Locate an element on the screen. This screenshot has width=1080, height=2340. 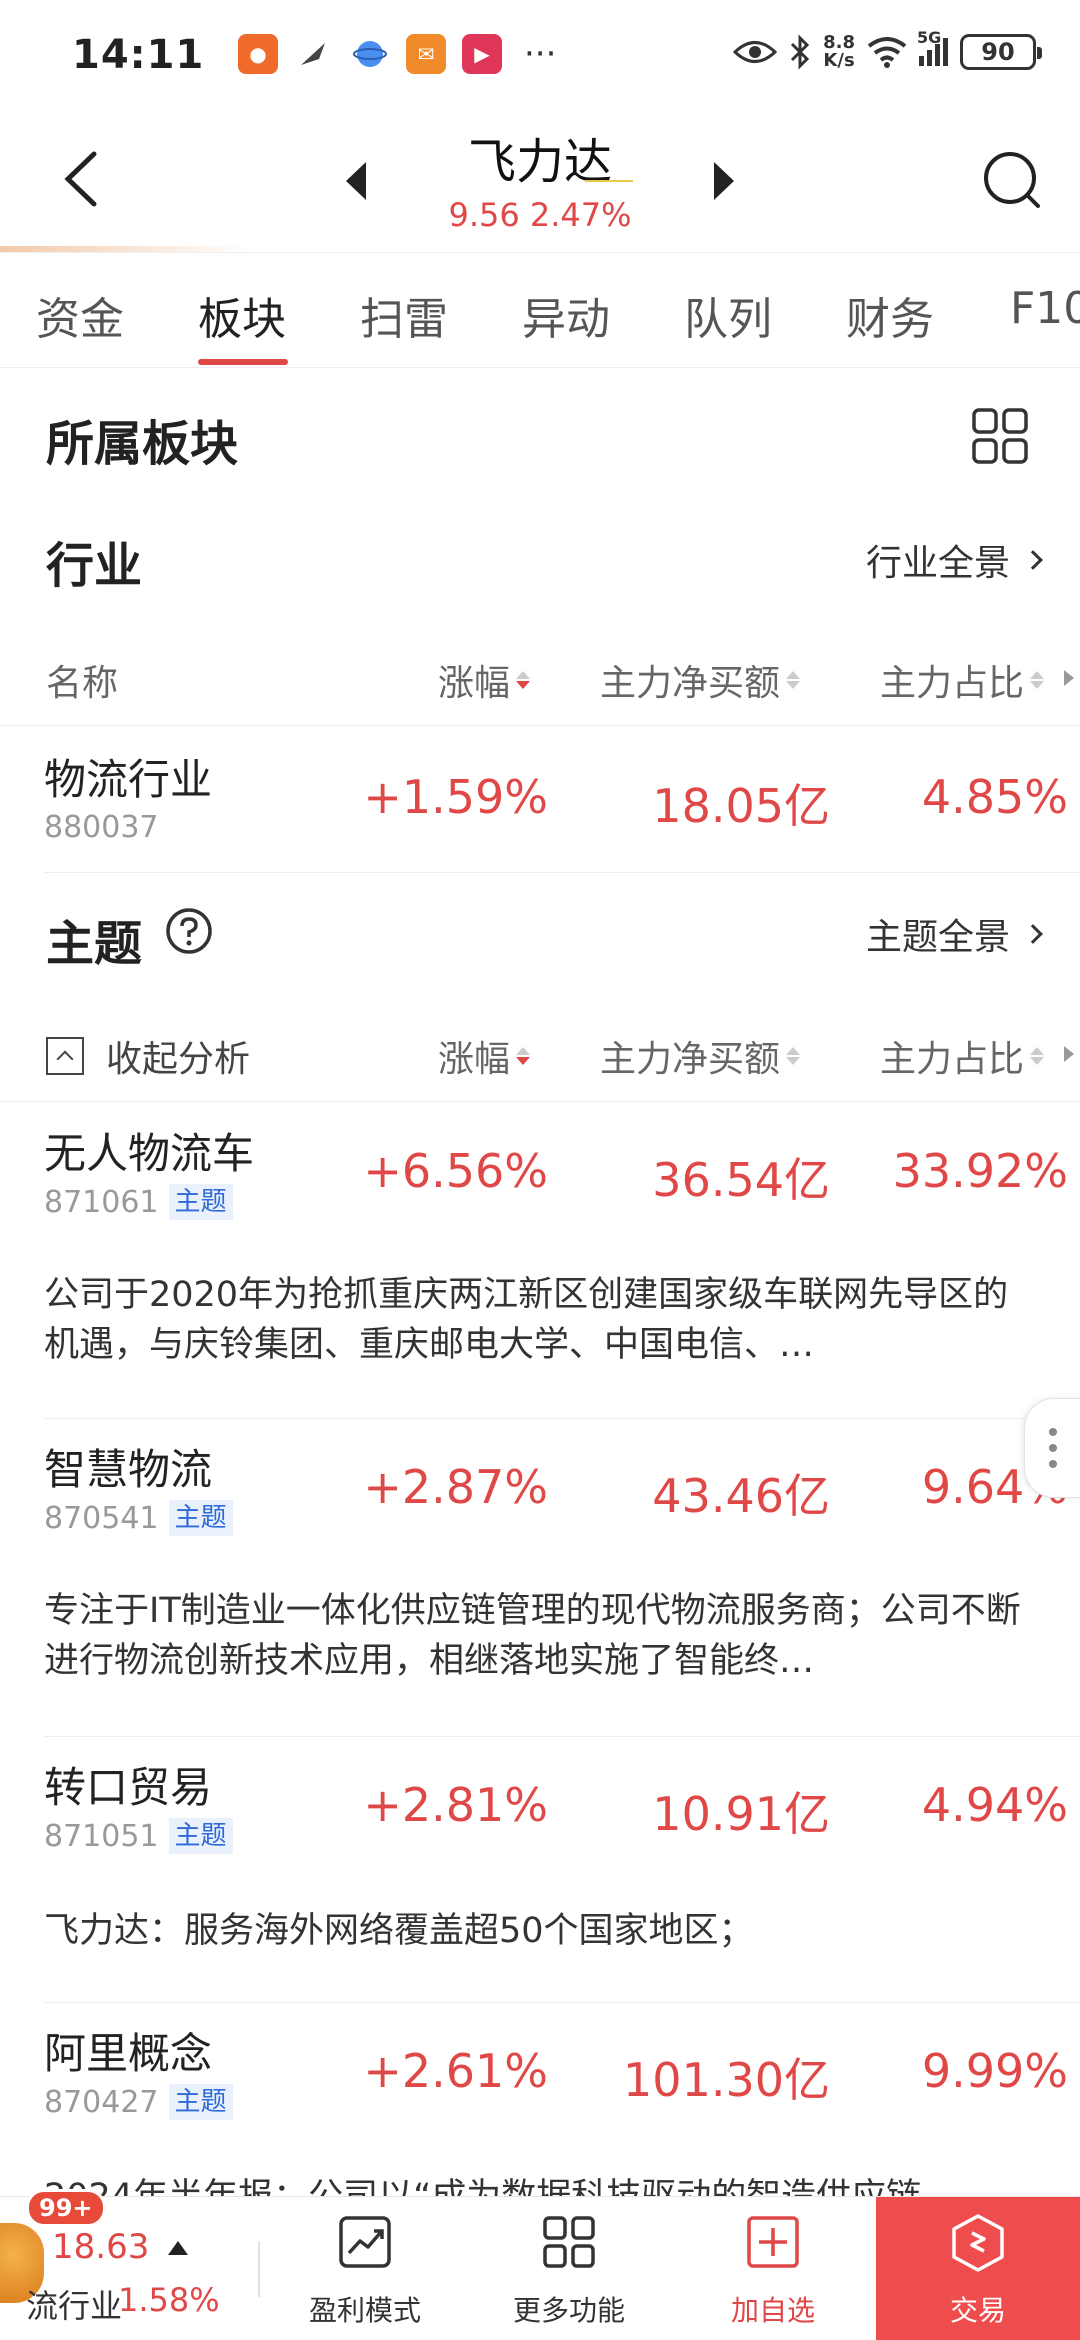
add-watchlist-button: 加自选 is located at coordinates (773, 2268).